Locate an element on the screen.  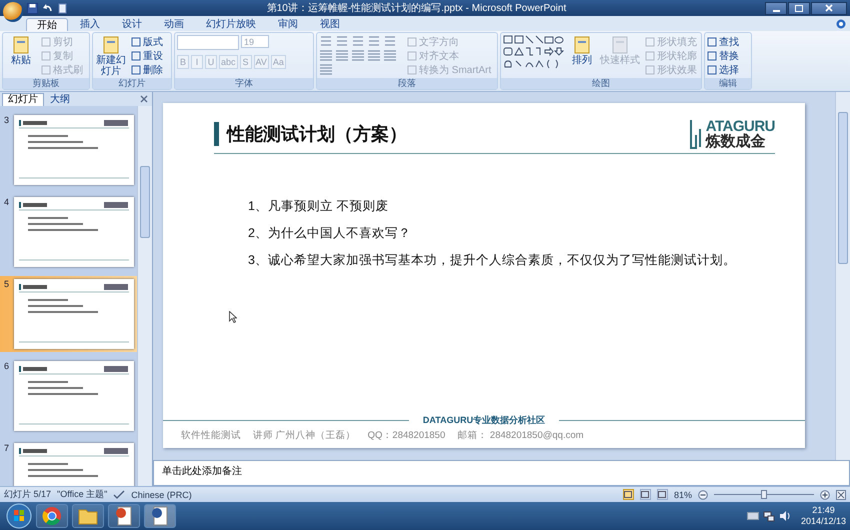
slide-thumbnail-row: 4 is located at coordinates (68, 232).